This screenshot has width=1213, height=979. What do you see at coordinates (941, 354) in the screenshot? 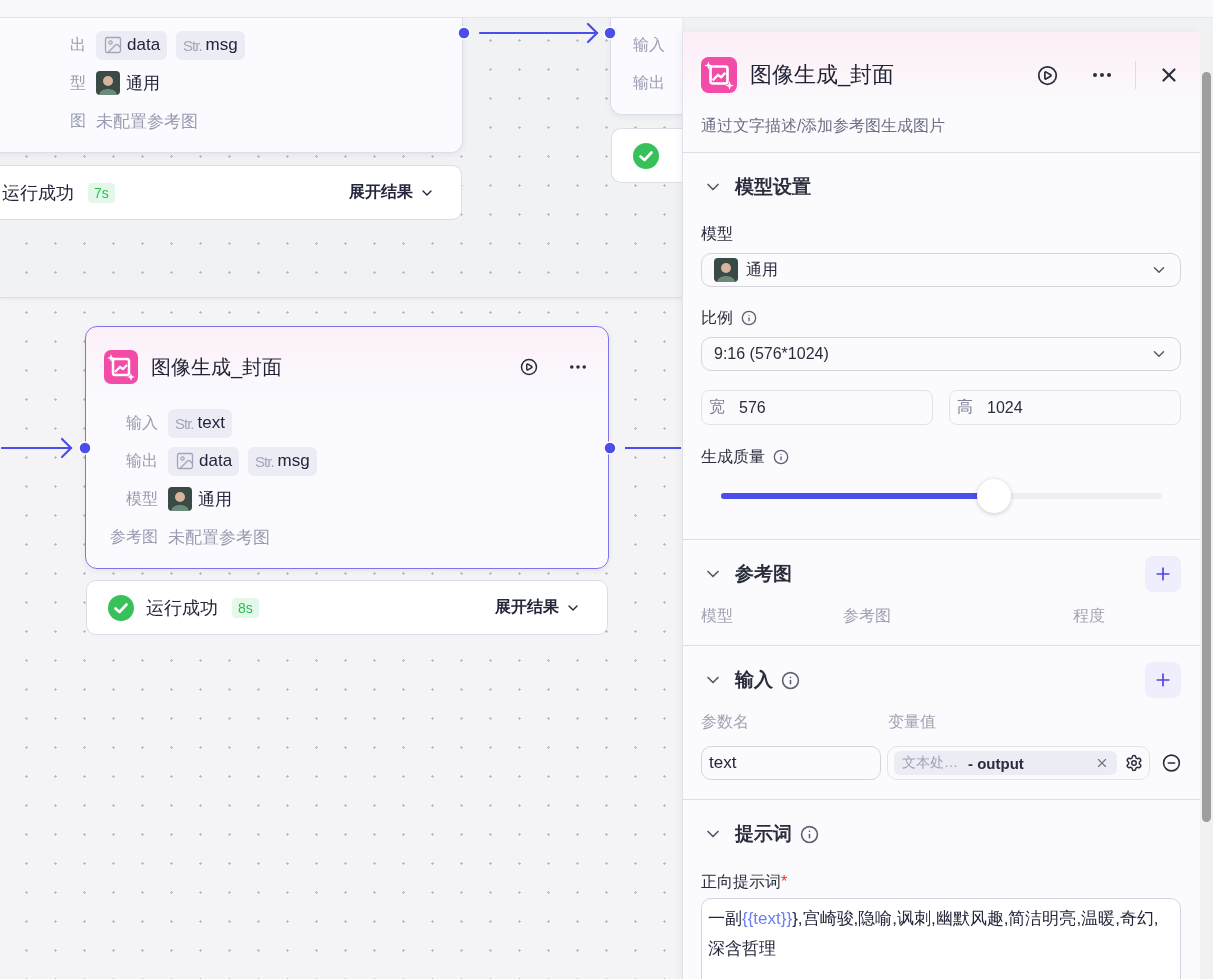
I see `ratio-select: 9:16 (576*1024)` at bounding box center [941, 354].